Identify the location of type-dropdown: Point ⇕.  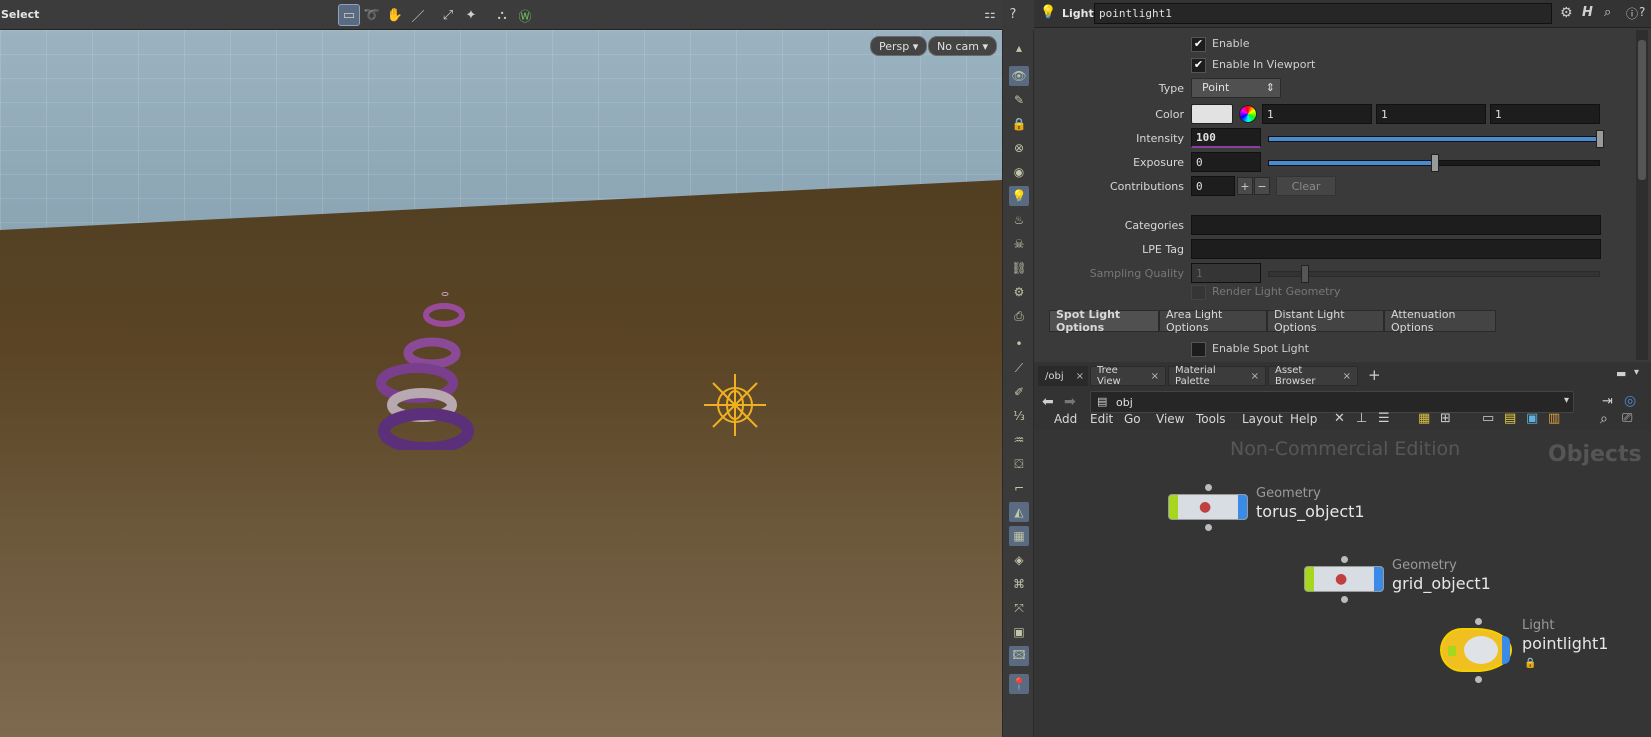
(1236, 88).